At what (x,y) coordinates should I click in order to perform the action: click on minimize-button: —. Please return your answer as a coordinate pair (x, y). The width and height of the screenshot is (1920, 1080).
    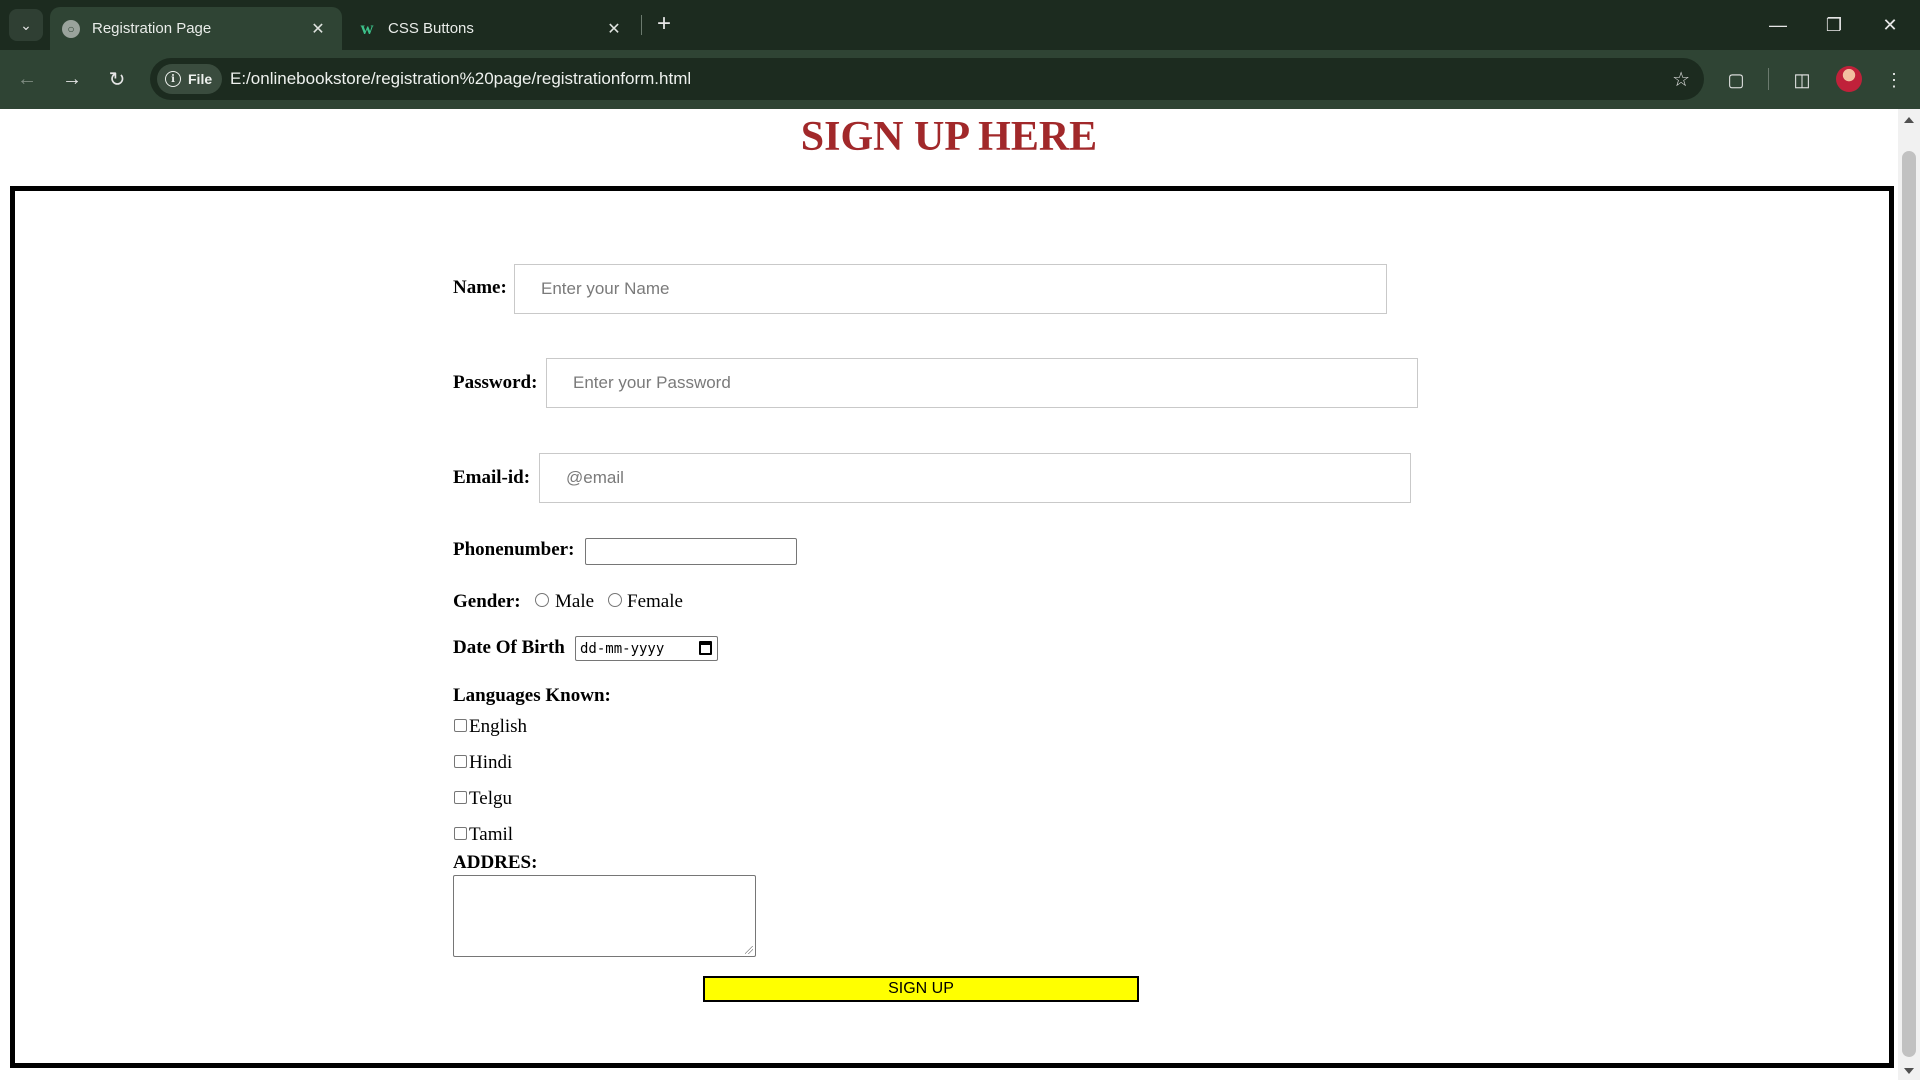
    Looking at the image, I should click on (1778, 25).